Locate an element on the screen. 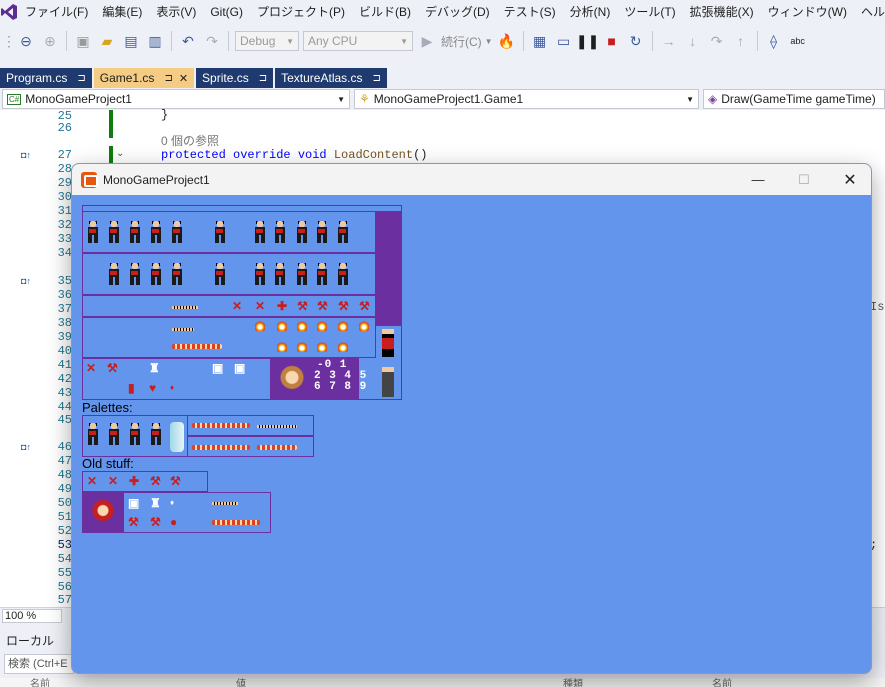 Image resolution: width=885 pixels, height=687 pixels. visual-studio-logo-icon is located at coordinates (9, 12).